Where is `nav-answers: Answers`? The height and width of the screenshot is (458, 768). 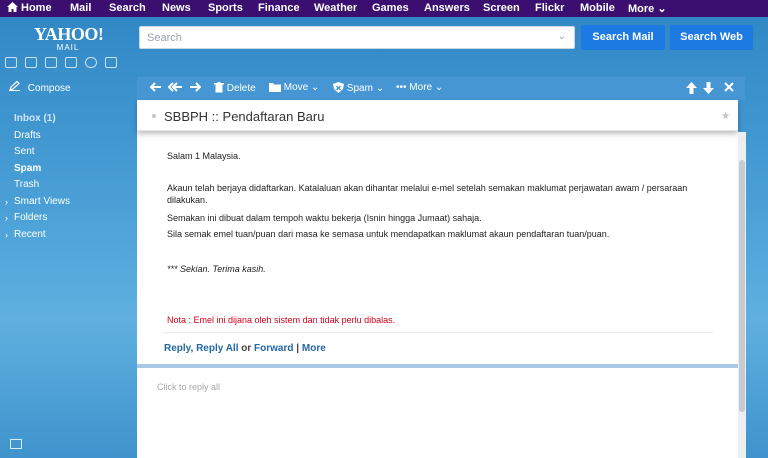
nav-answers: Answers is located at coordinates (447, 8).